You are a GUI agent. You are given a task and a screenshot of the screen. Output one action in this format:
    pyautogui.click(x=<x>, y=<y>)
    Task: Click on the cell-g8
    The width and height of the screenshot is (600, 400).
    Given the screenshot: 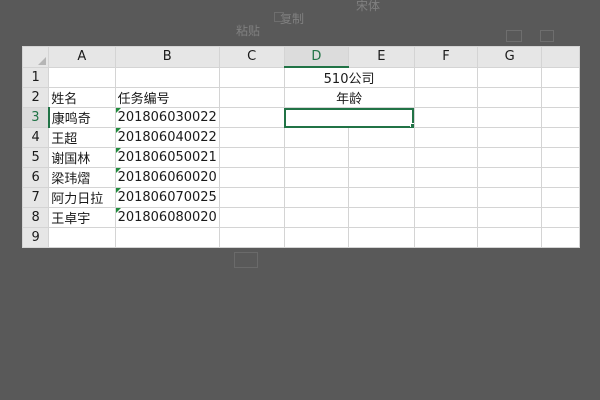 What is the action you would take?
    pyautogui.click(x=510, y=217)
    